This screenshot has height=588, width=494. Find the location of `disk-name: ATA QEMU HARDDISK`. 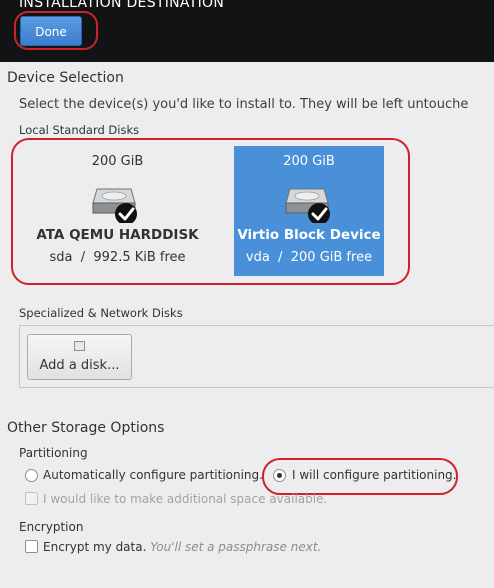

disk-name: ATA QEMU HARDDISK is located at coordinates (117, 235).